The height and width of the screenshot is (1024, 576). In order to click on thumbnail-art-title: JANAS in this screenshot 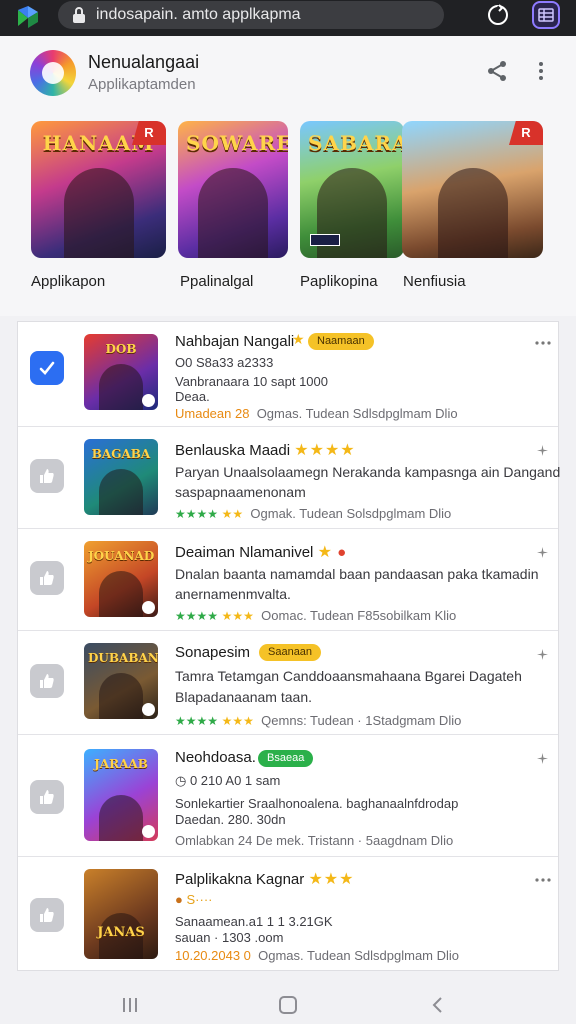, I will do `click(121, 932)`.